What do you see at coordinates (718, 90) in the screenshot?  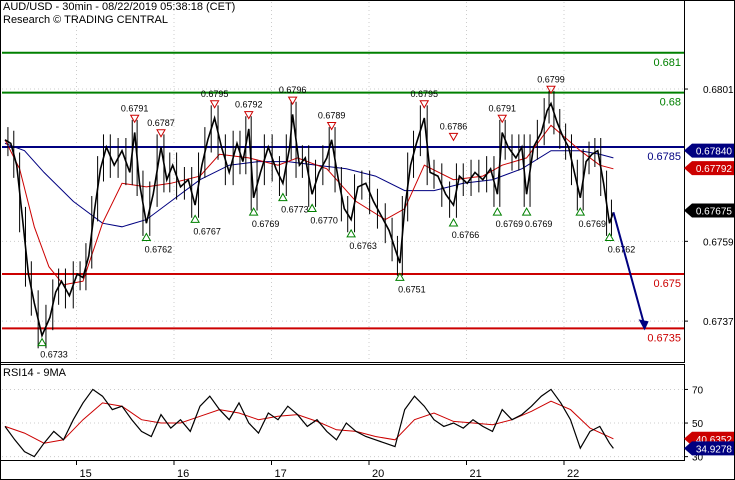 I see `price-tick-label: 0.6801` at bounding box center [718, 90].